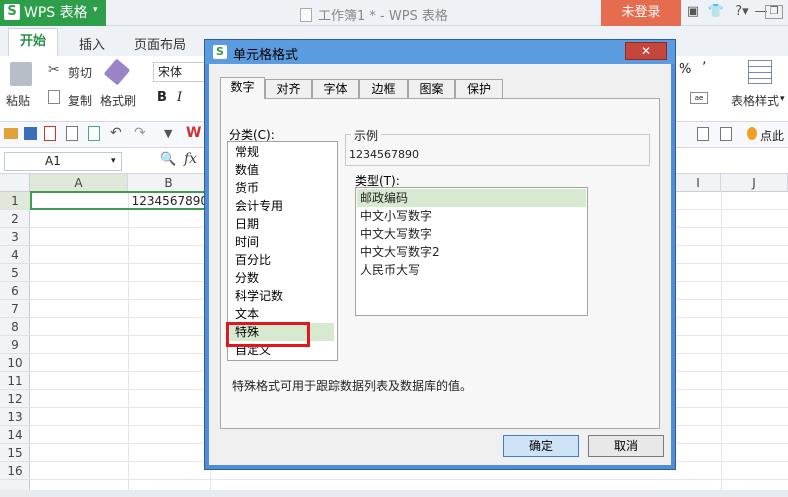 This screenshot has height=497, width=788. I want to click on table-style-button: 表格样式, so click(755, 100).